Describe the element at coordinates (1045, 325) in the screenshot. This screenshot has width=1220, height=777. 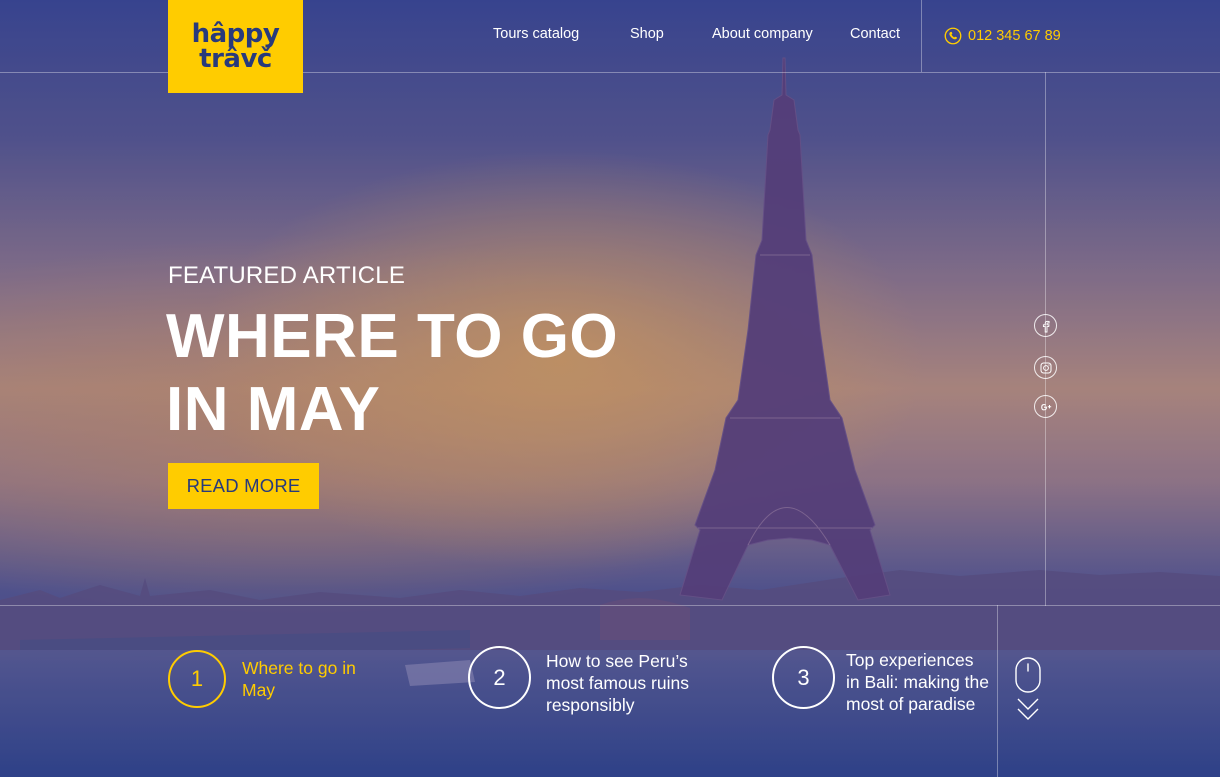
I see `facebook-icon` at that location.